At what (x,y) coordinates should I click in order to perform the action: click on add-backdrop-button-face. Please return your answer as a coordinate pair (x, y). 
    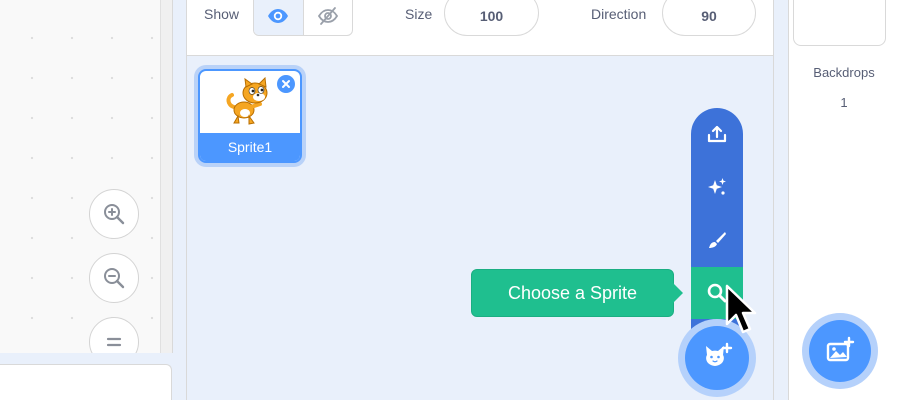
    Looking at the image, I should click on (840, 351).